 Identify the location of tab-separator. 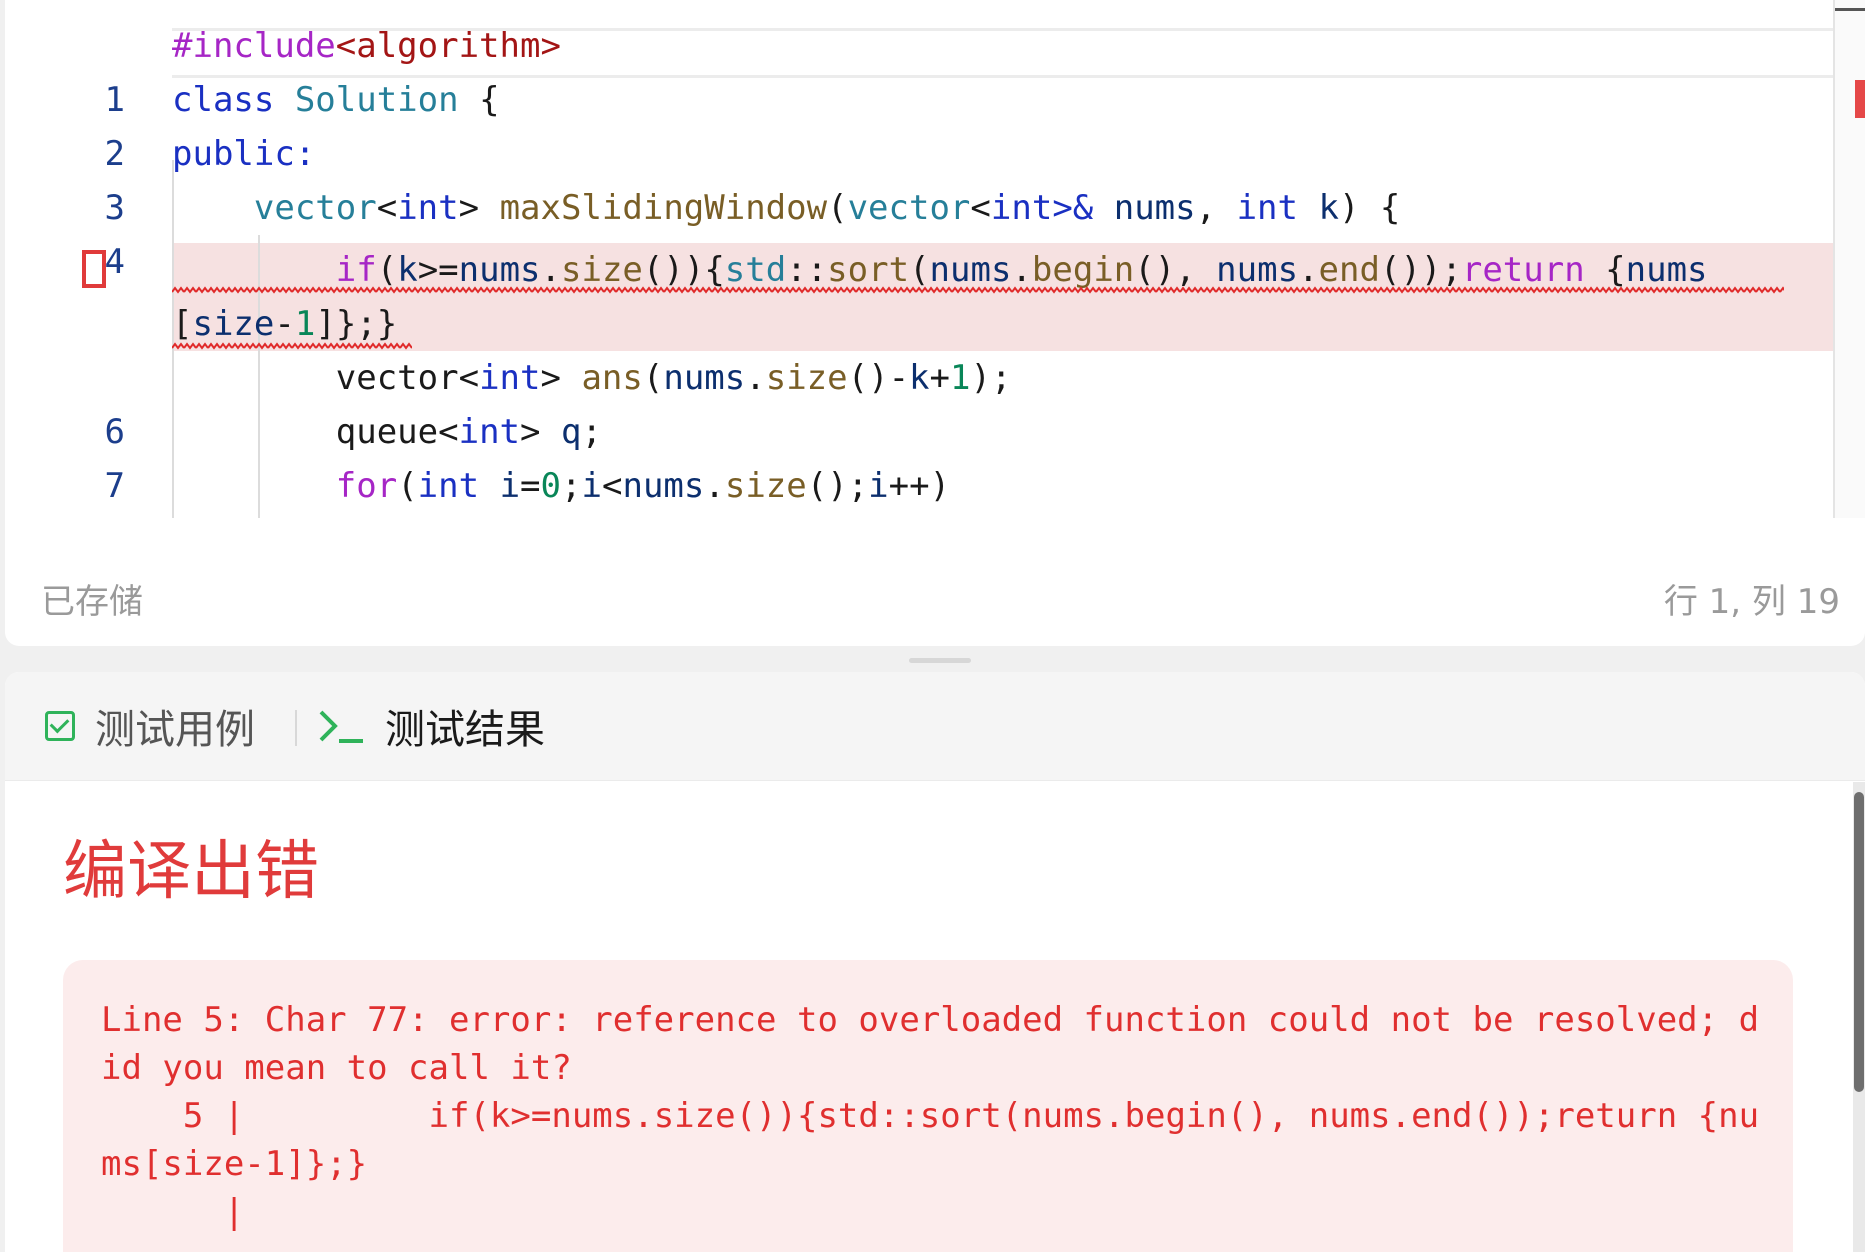
(296, 728).